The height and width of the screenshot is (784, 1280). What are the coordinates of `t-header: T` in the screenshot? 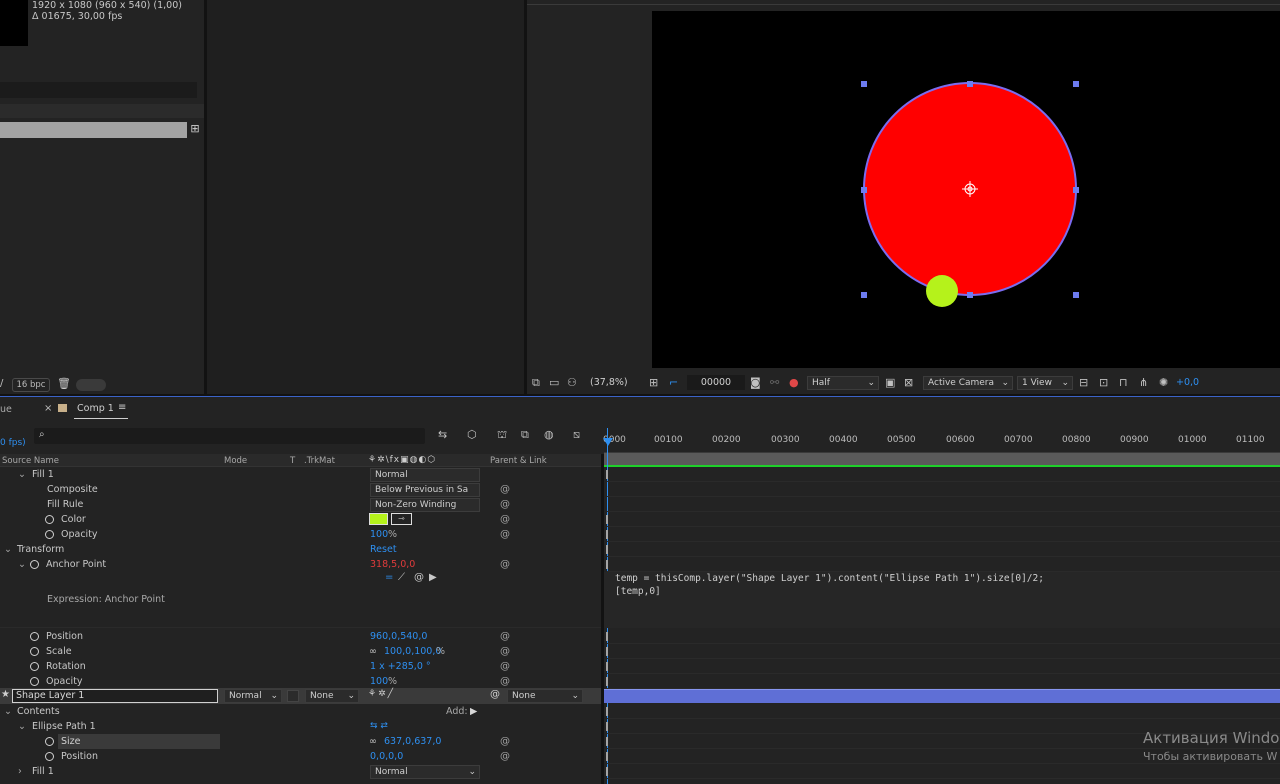 It's located at (292, 461).